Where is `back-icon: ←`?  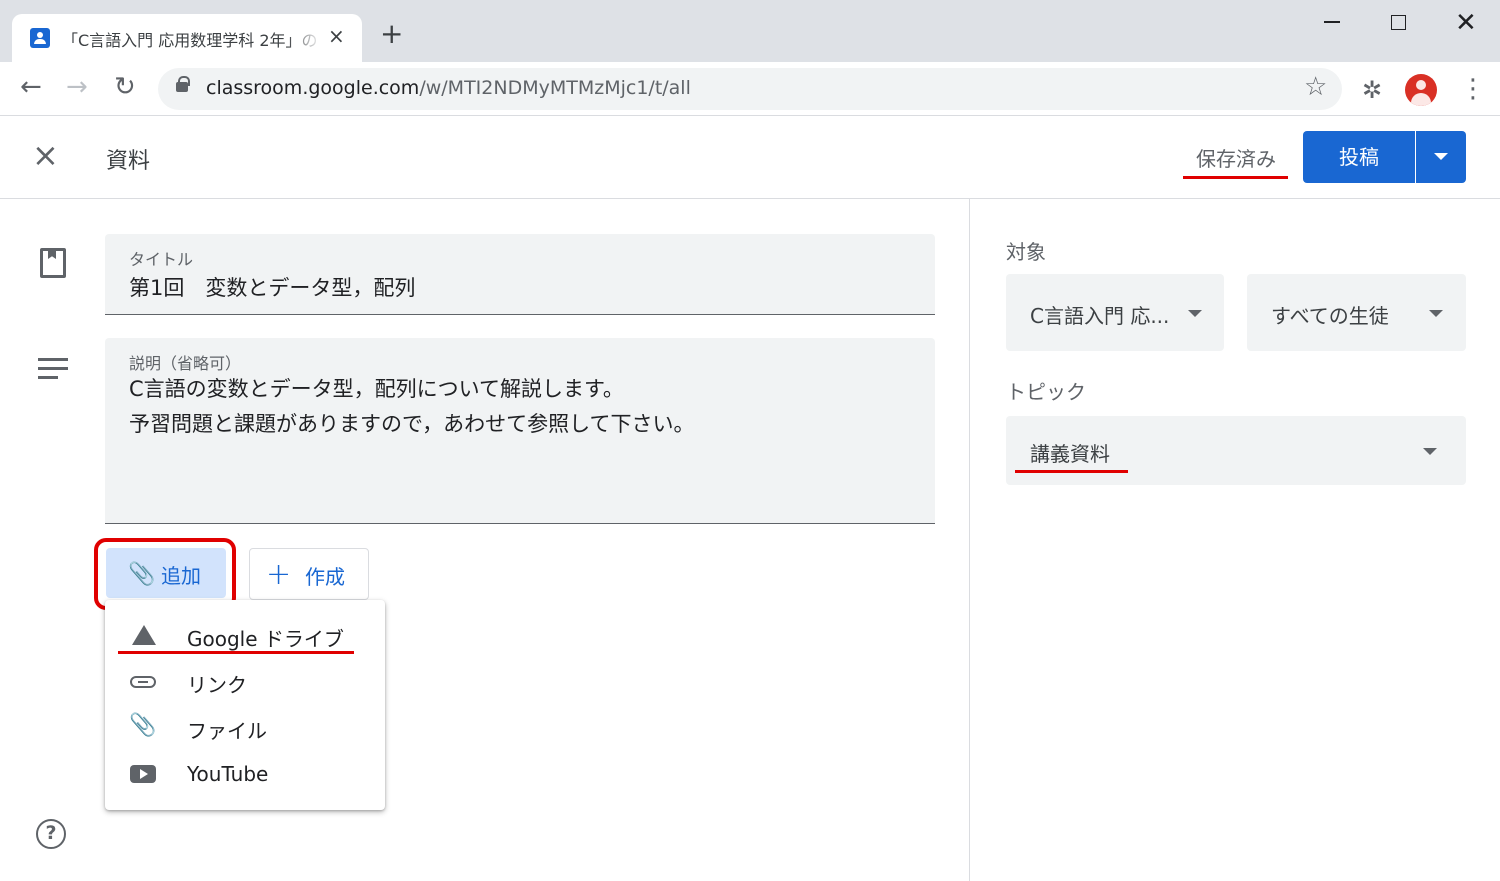 back-icon: ← is located at coordinates (31, 87).